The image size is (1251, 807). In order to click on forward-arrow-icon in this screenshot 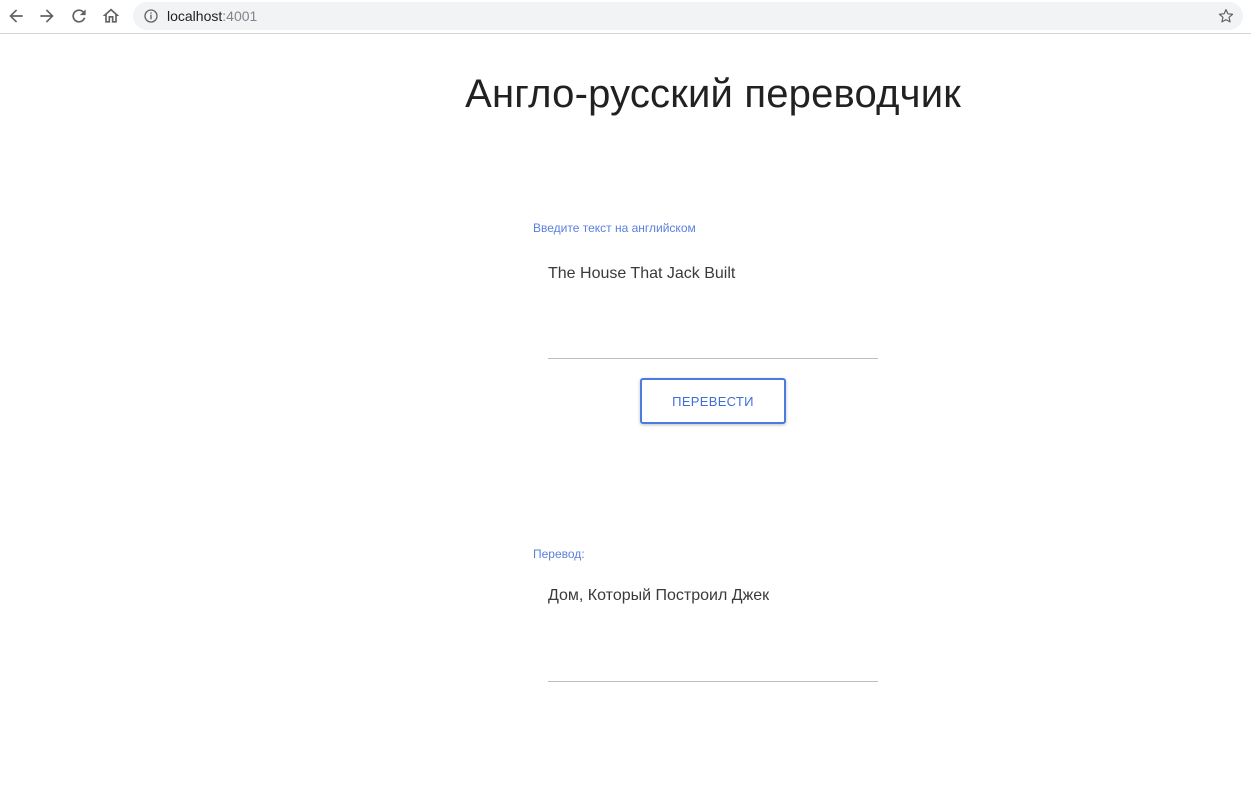, I will do `click(47, 16)`.